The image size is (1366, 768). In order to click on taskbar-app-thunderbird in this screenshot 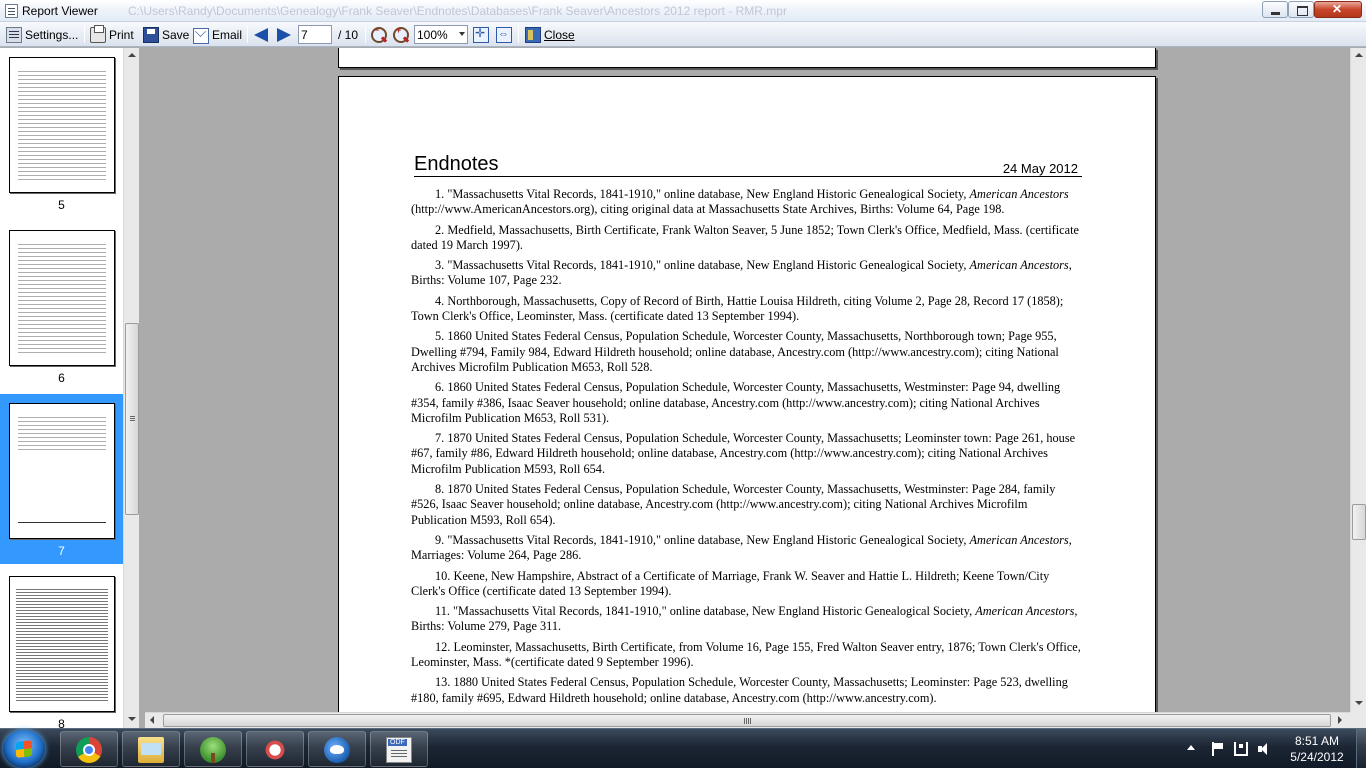, I will do `click(337, 749)`.